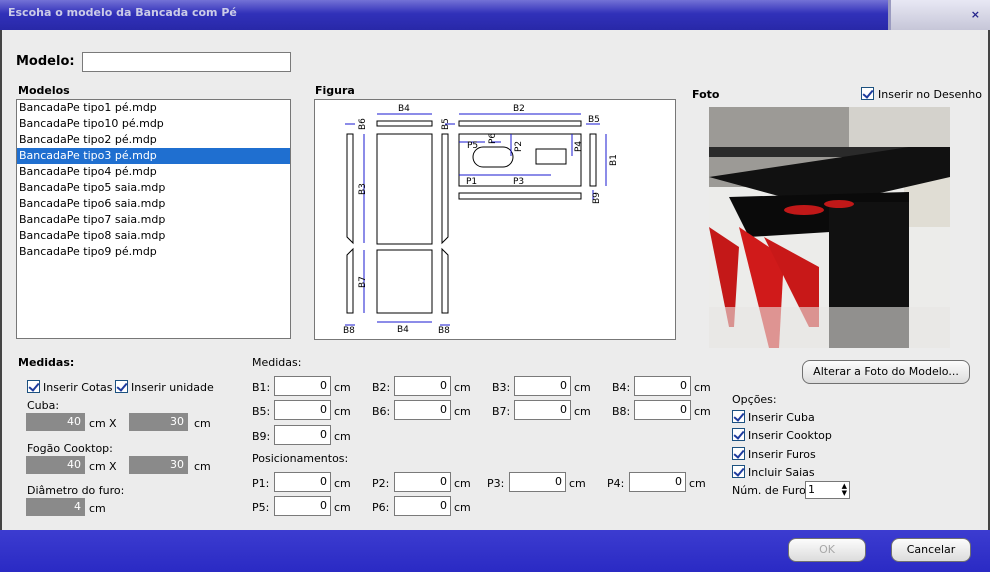 The height and width of the screenshot is (572, 990). Describe the element at coordinates (172, 387) in the screenshot. I see `inserir-unidade-label: Inserir unidade` at that location.